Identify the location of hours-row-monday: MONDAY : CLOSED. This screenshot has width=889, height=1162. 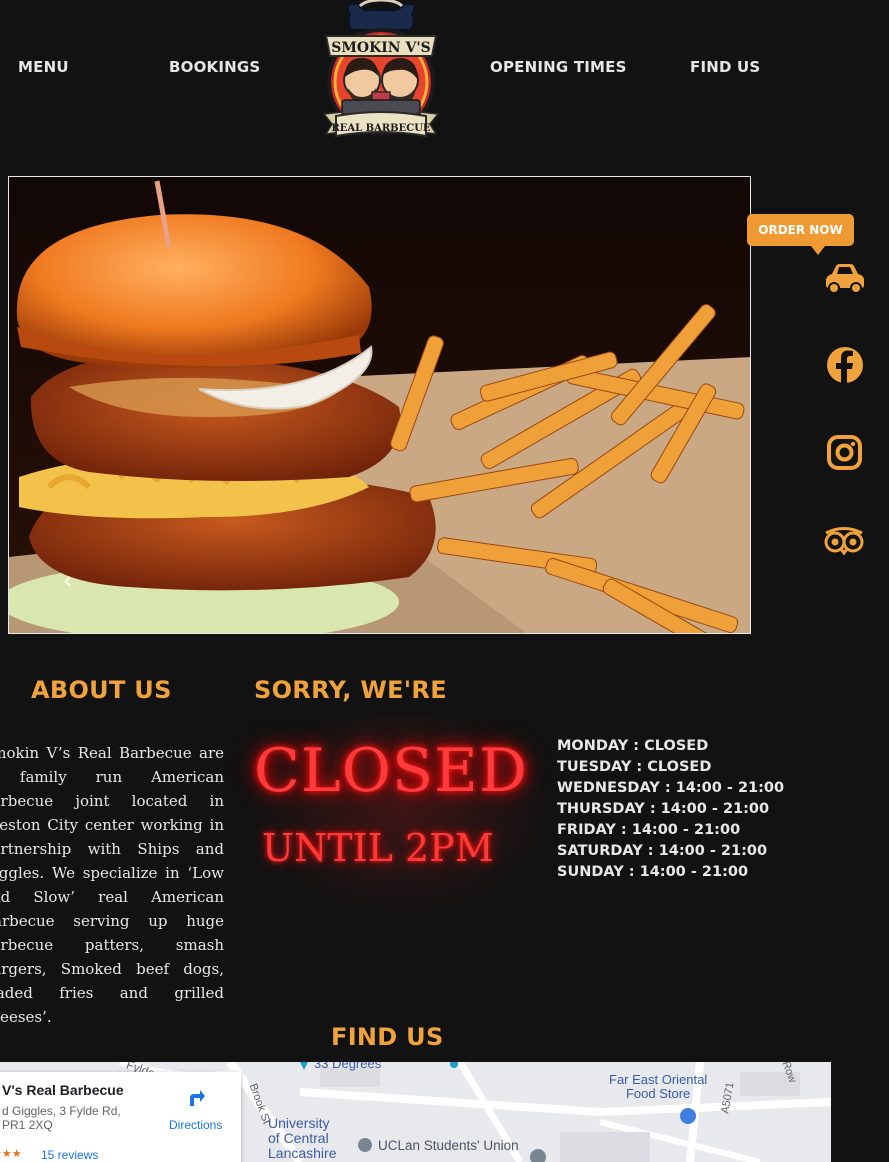
(633, 746).